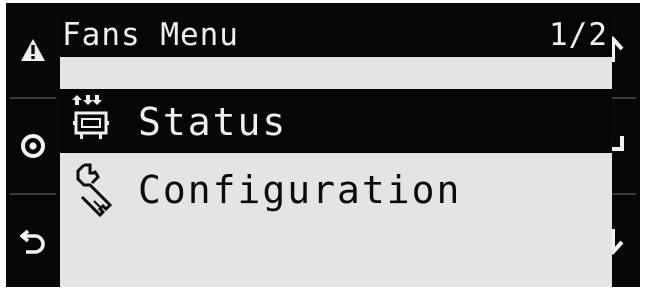  I want to click on program-button, so click(33, 146).